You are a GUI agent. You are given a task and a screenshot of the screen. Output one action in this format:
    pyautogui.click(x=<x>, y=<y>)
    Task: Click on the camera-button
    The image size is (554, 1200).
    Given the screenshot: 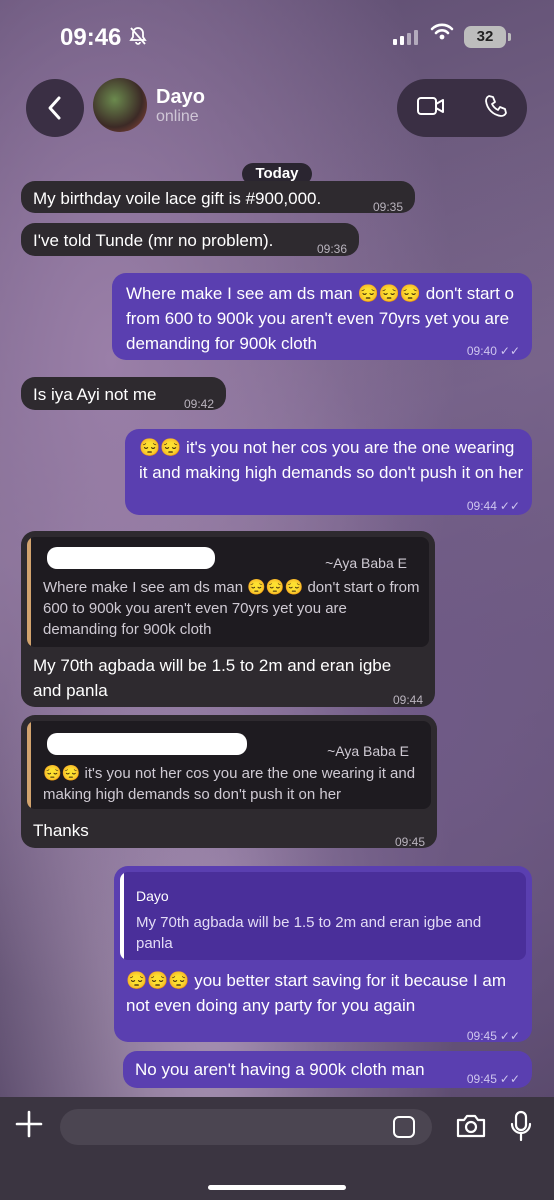 What is the action you would take?
    pyautogui.click(x=471, y=1128)
    